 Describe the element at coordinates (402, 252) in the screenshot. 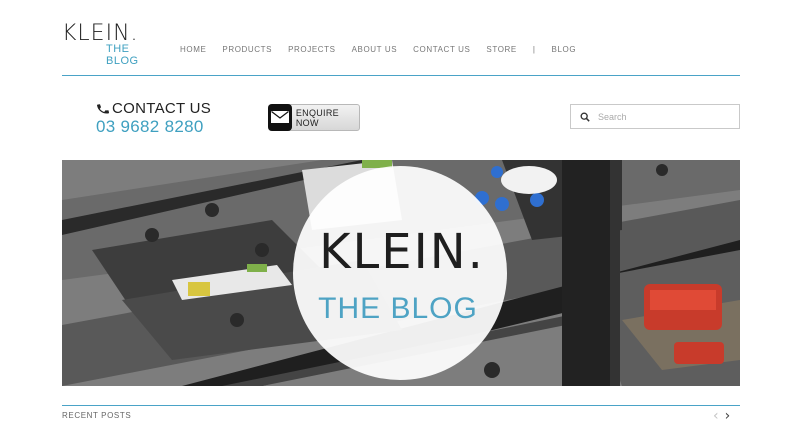

I see `hero-title: KLEIN.` at that location.